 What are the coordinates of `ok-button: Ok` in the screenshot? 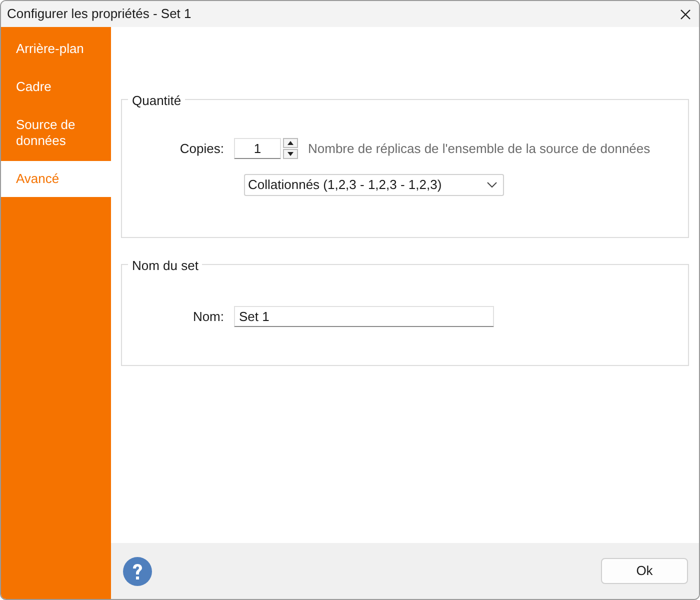 It's located at (644, 571).